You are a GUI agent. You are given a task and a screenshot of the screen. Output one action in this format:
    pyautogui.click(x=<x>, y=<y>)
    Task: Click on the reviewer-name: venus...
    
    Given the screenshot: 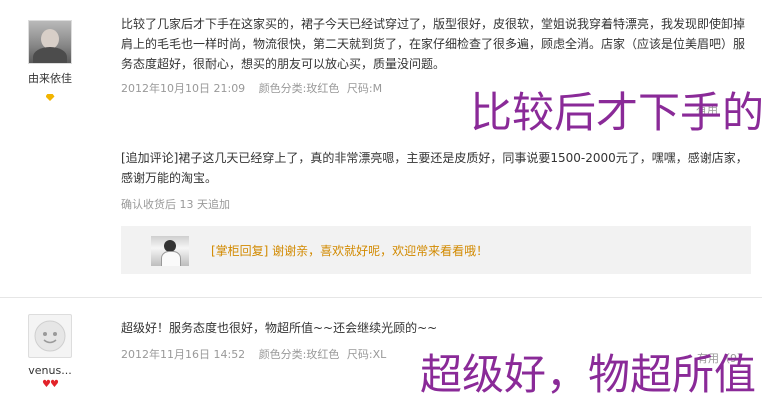 What is the action you would take?
    pyautogui.click(x=50, y=370)
    